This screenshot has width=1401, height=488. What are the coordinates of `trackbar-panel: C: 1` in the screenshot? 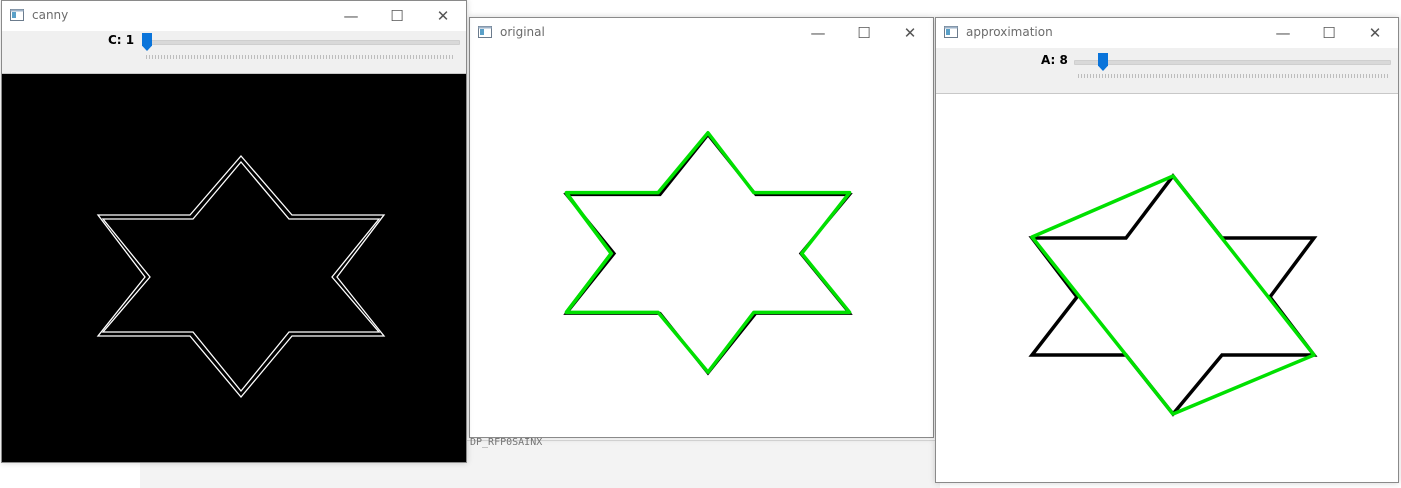 It's located at (234, 52).